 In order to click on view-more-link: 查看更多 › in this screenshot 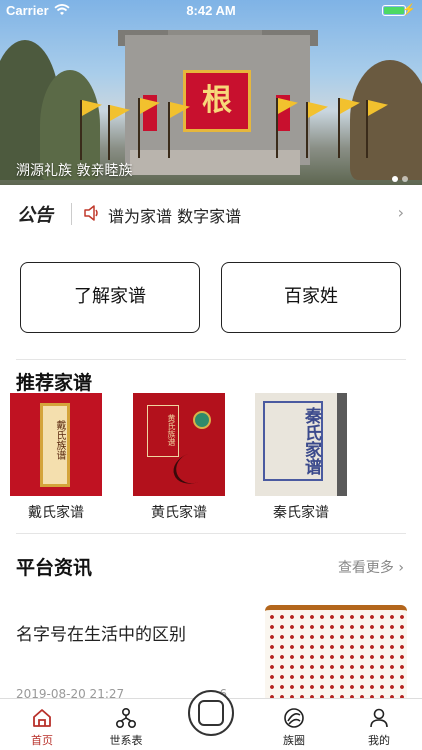, I will do `click(371, 567)`.